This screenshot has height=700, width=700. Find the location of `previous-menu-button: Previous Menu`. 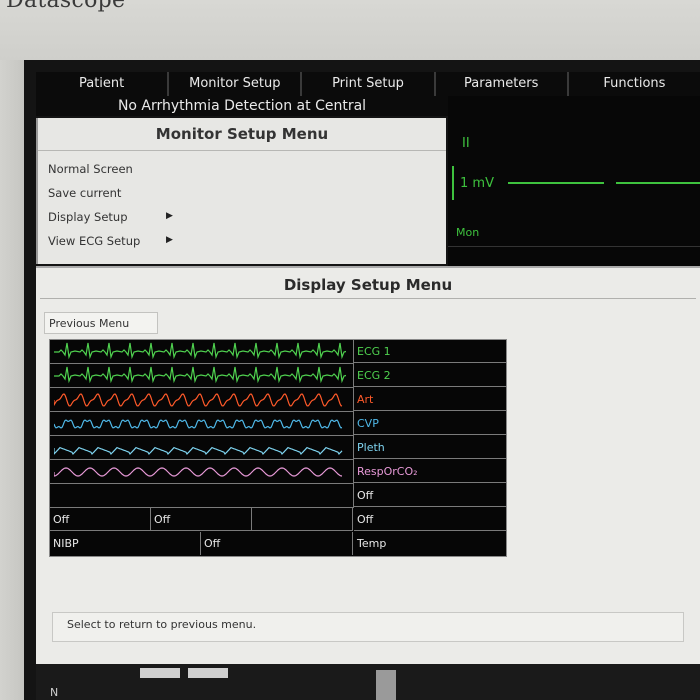

previous-menu-button: Previous Menu is located at coordinates (101, 323).